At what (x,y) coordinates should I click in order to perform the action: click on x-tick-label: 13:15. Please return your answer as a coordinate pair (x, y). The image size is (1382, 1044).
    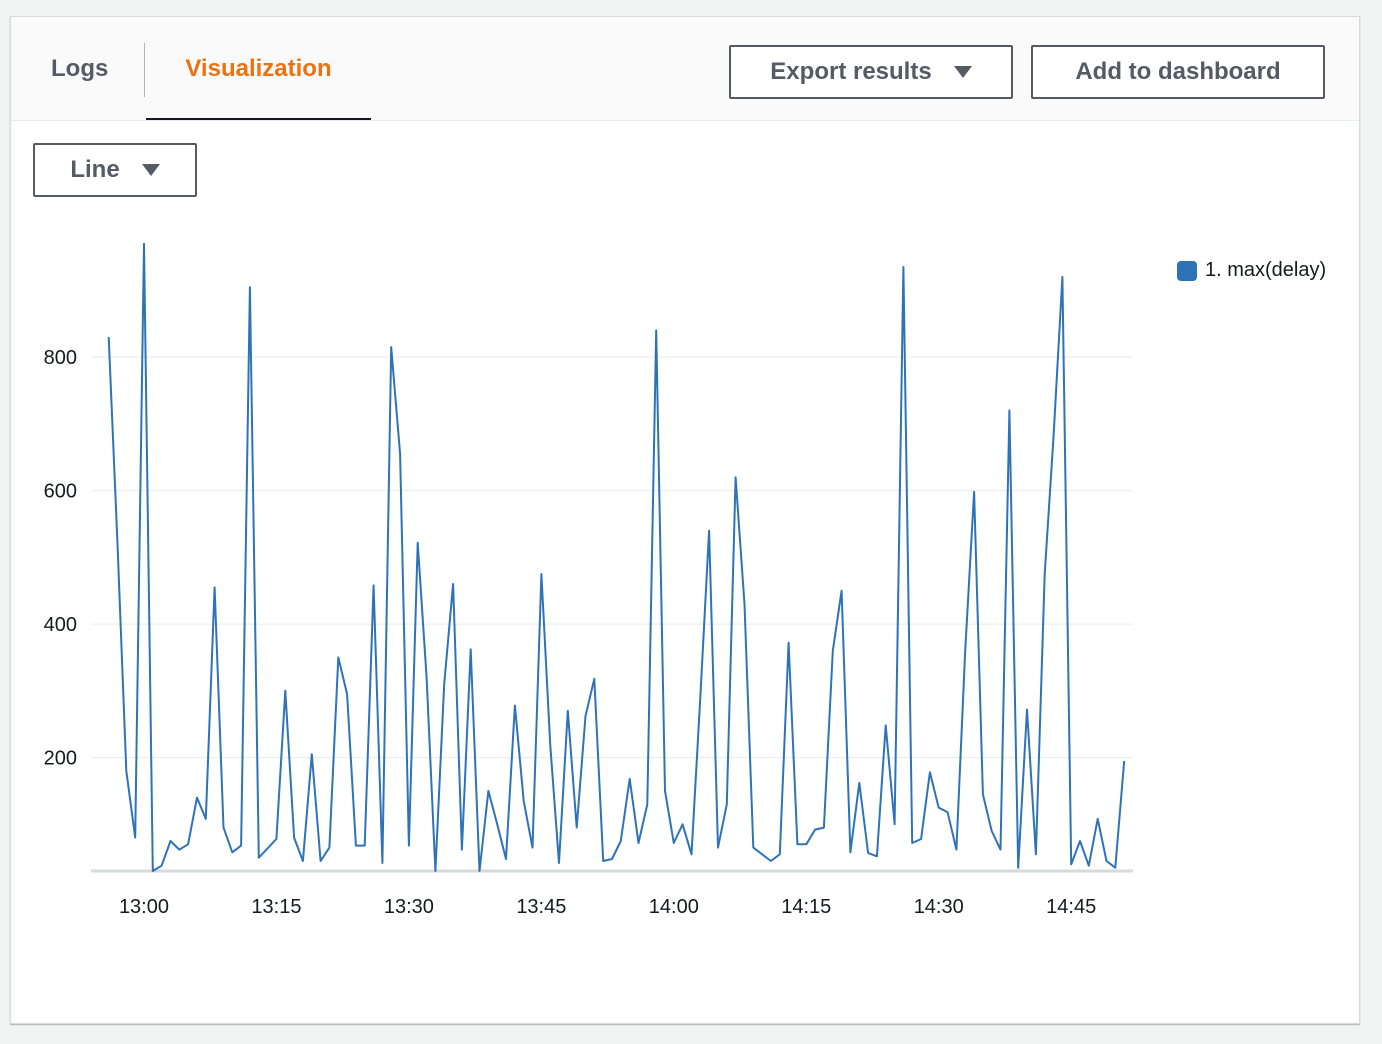
    Looking at the image, I should click on (276, 907).